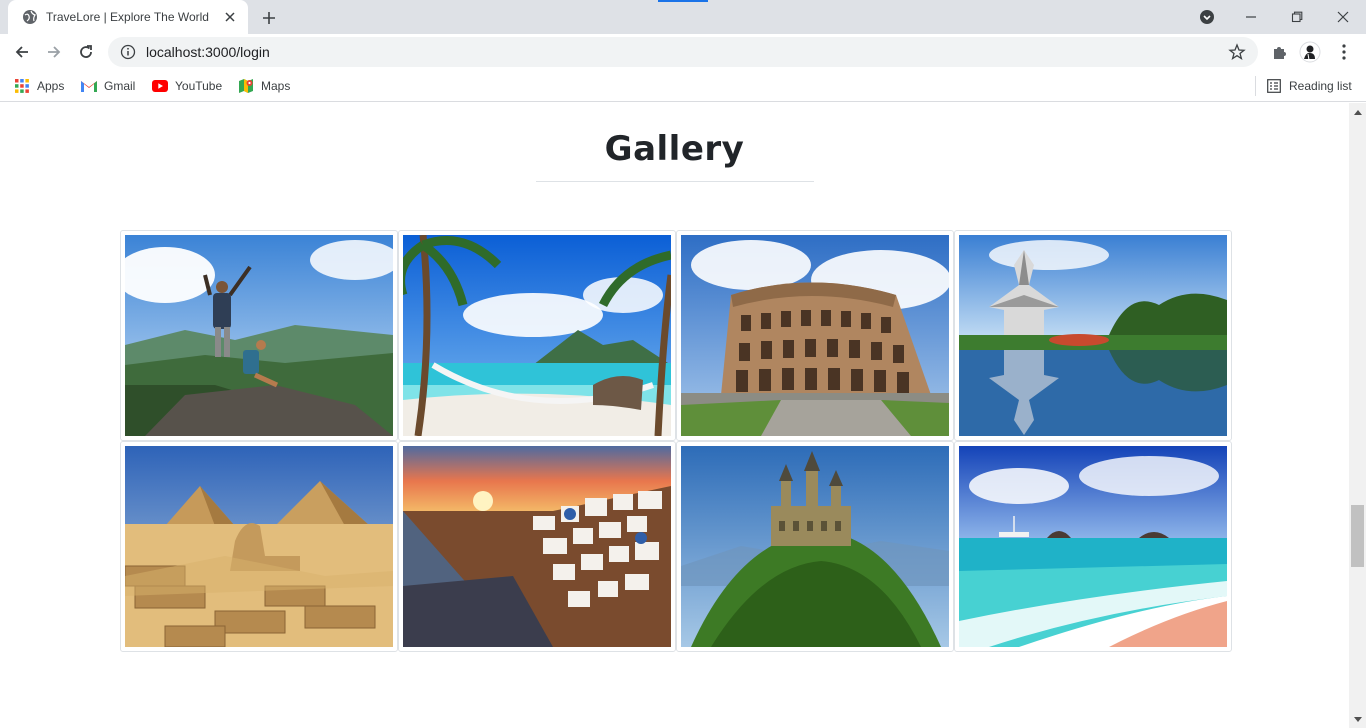 This screenshot has width=1366, height=728. I want to click on page-title: Gallery, so click(674, 149).